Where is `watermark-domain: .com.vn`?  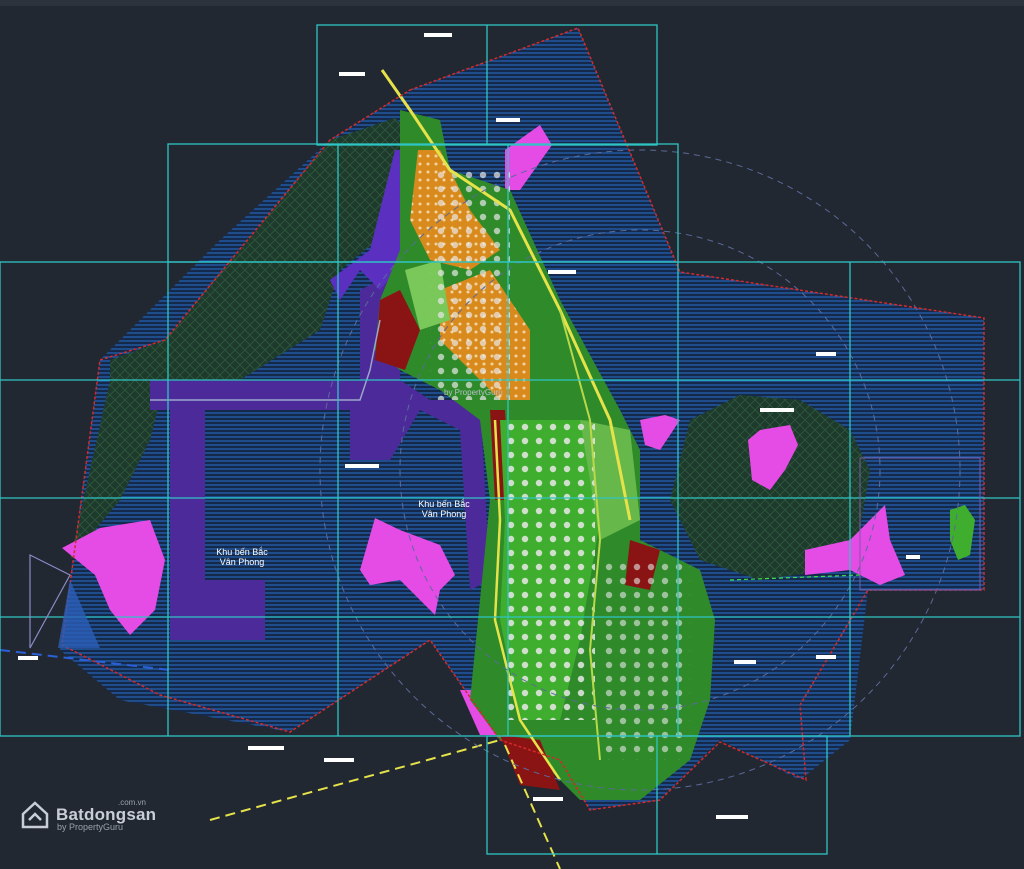 watermark-domain: .com.vn is located at coordinates (132, 802).